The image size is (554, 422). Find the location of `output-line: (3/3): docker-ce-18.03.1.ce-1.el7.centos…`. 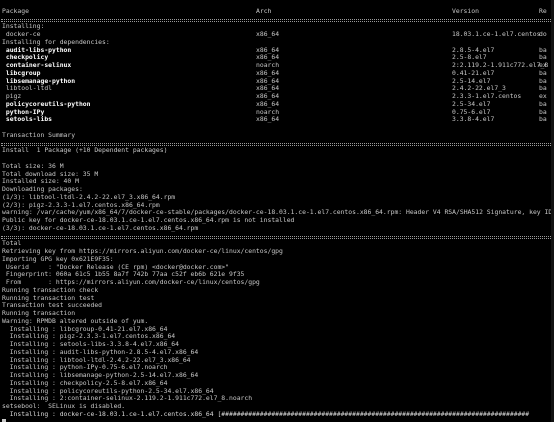

output-line: (3/3): docker-ce-18.03.1.ce-1.el7.centos… is located at coordinates (277, 228).